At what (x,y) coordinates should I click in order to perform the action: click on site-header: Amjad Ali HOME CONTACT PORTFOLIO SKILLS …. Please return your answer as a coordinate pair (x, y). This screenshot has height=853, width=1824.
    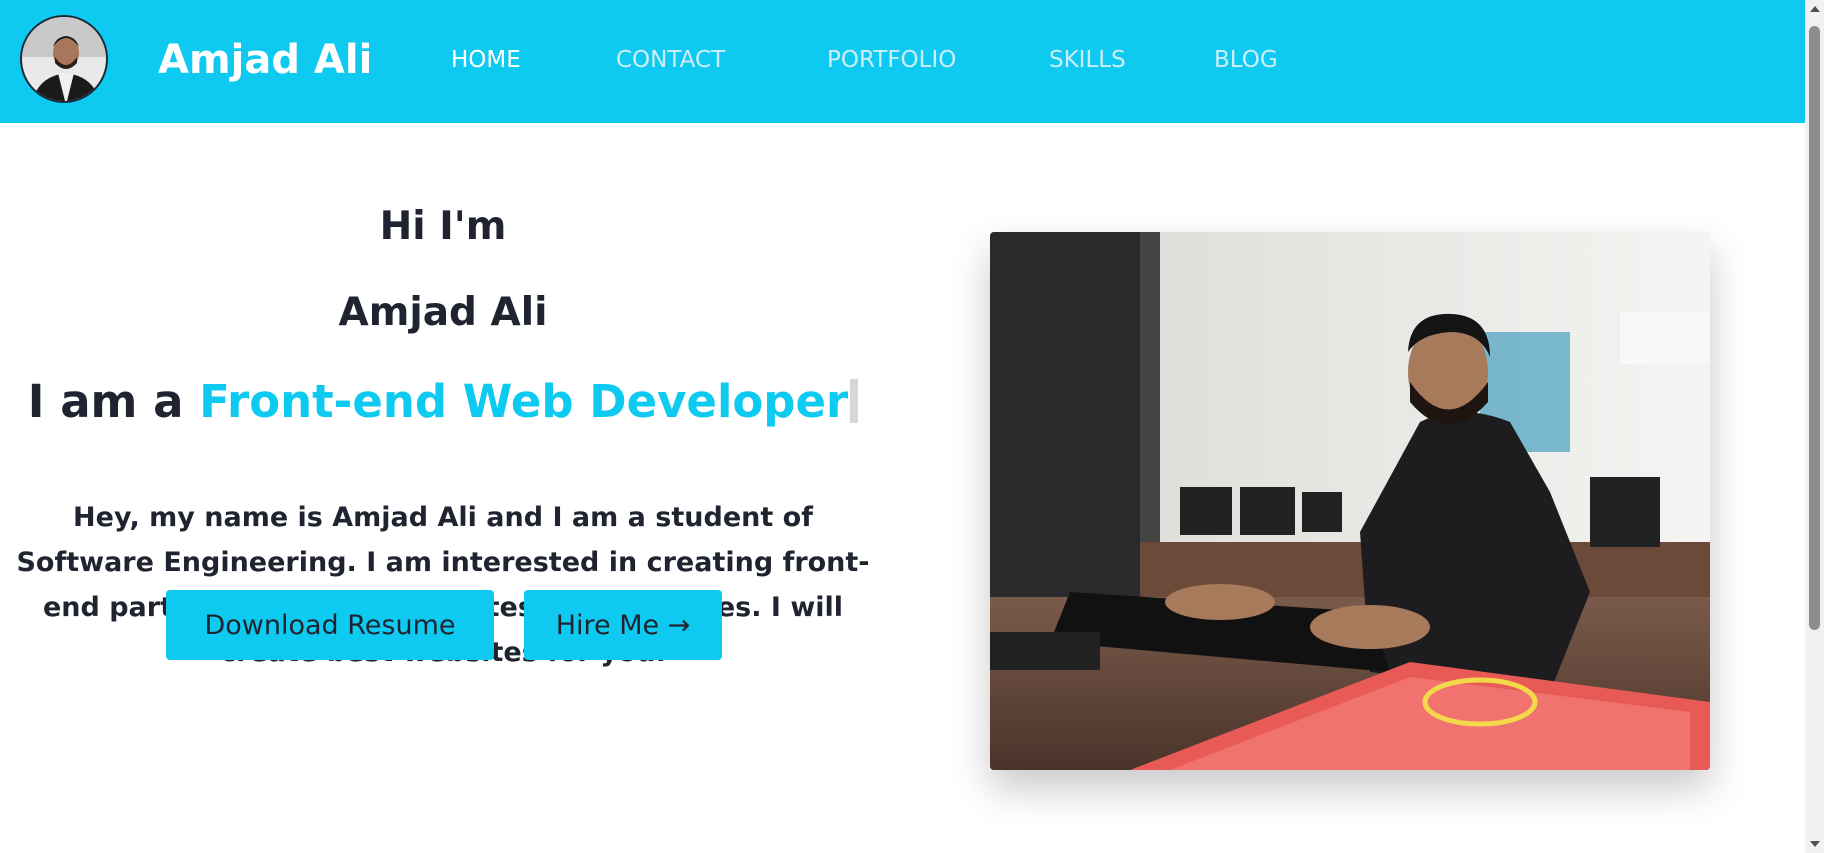
    Looking at the image, I should click on (902, 61).